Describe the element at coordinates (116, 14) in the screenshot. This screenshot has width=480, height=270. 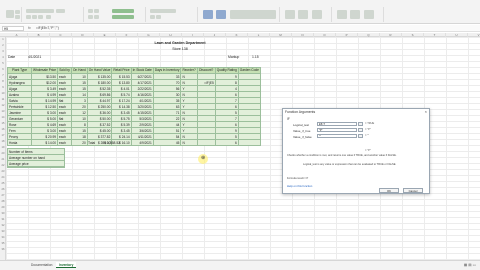
I see `alignment-group` at that location.